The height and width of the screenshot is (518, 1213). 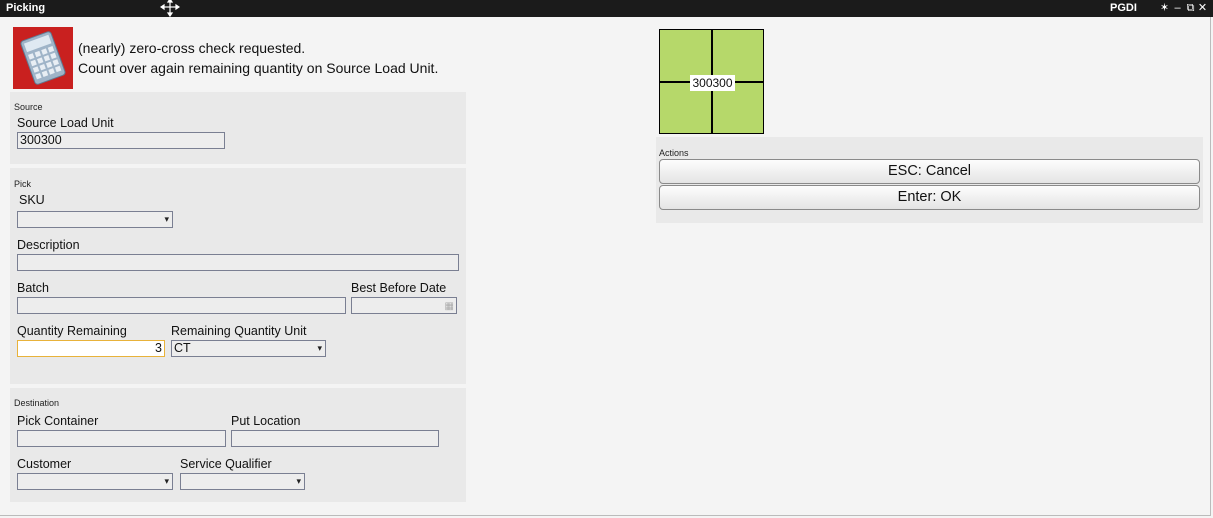 What do you see at coordinates (248, 348) in the screenshot?
I see `qty-unit-select: CT` at bounding box center [248, 348].